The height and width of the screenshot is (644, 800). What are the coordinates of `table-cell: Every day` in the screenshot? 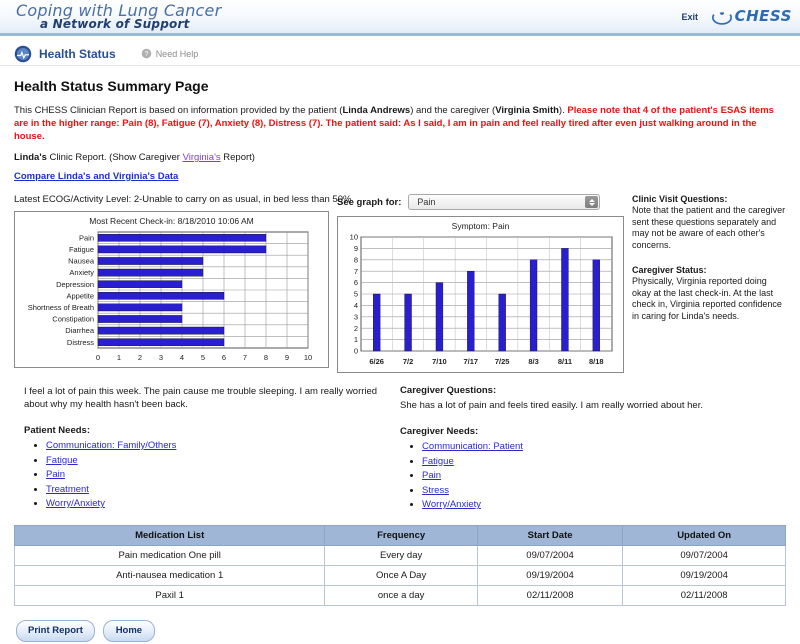 It's located at (401, 555).